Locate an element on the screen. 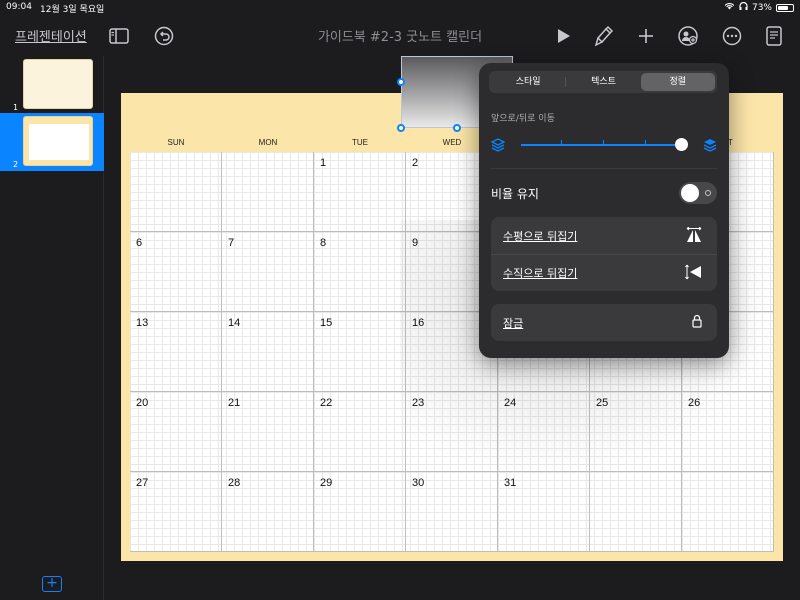  move-forward-backward-label: 앞으로/뒤로 이동 is located at coordinates (523, 119).